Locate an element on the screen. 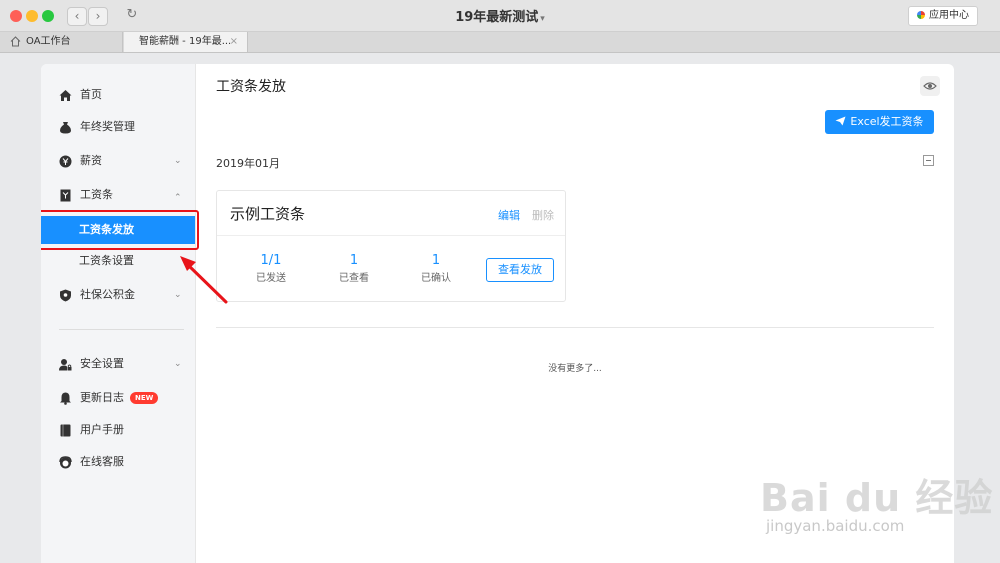  page-title: 工资条发放 is located at coordinates (251, 87).